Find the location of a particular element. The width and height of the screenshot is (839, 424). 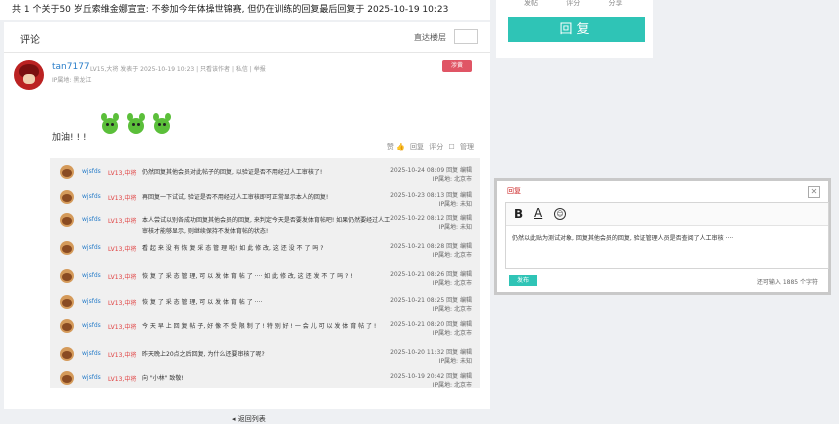

side-action-panel: 发帖 评分 分享 回复 is located at coordinates (574, 29).